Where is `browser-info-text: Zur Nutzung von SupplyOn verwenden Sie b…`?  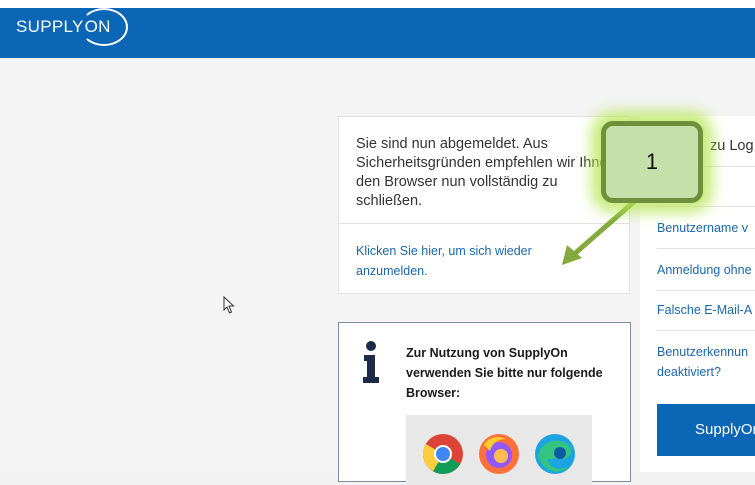
browser-info-text: Zur Nutzung von SupplyOn verwenden Sie b… is located at coordinates (504, 373).